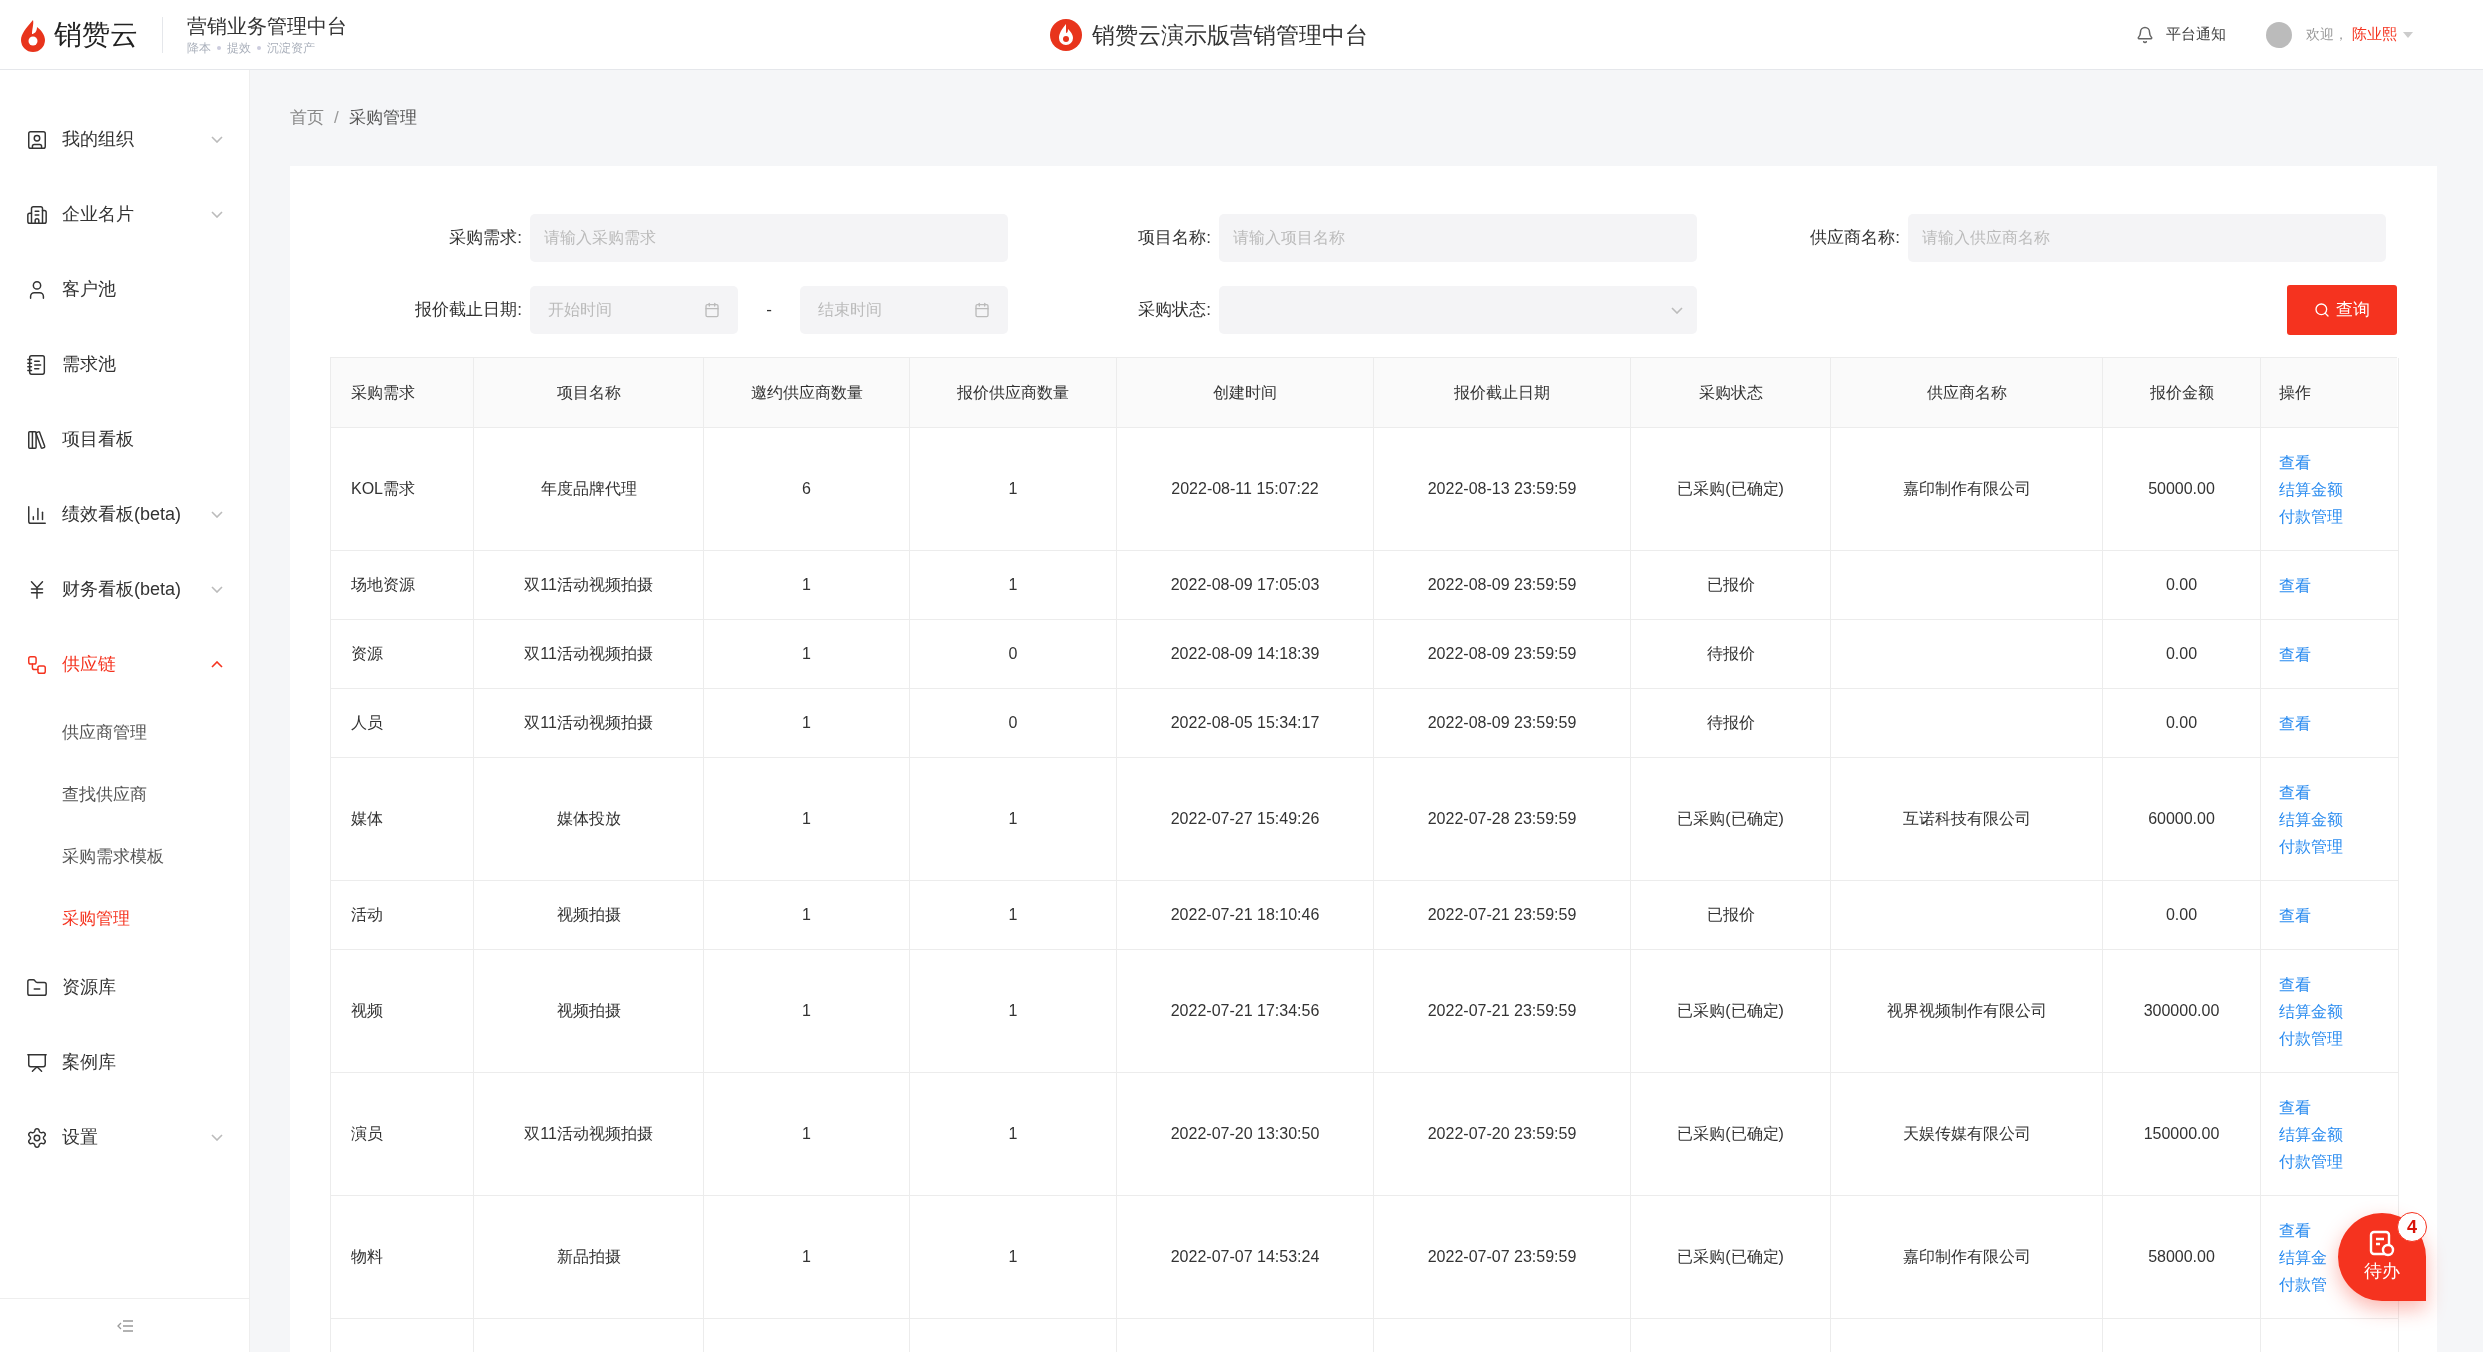 The height and width of the screenshot is (1352, 2483). I want to click on column-header: 操作, so click(2330, 393).